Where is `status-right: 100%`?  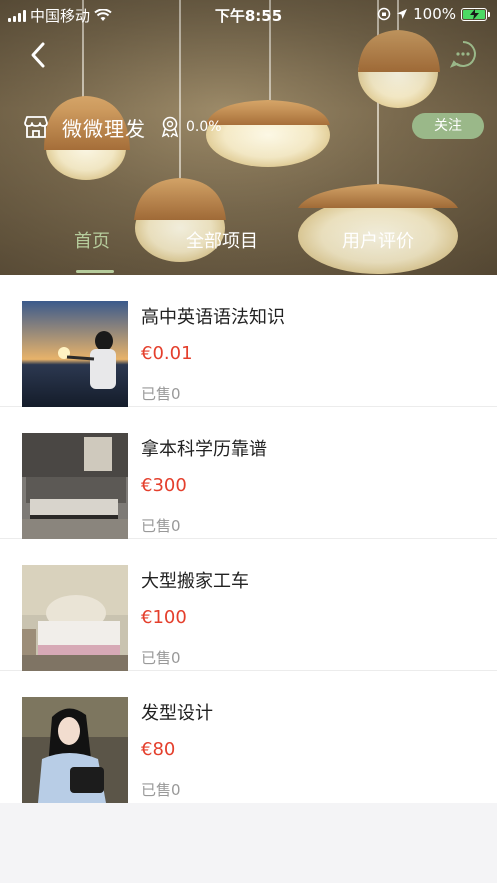
status-right: 100% is located at coordinates (433, 14).